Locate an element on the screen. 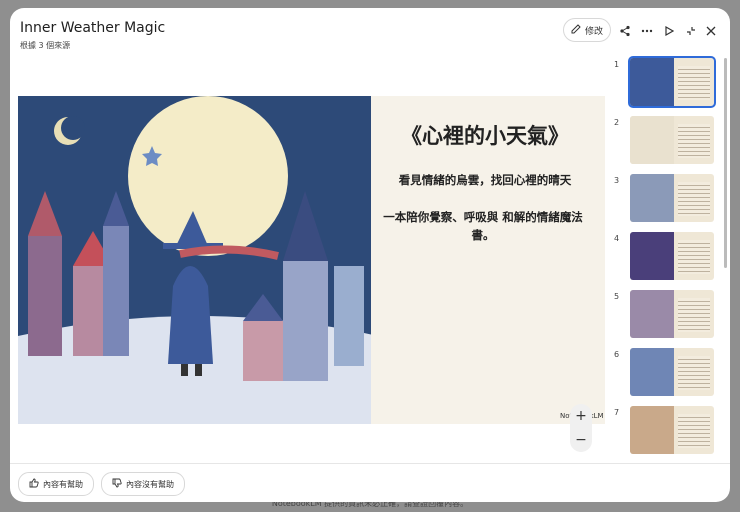 The width and height of the screenshot is (740, 512). thumbnail-item: 4 is located at coordinates (666, 257).